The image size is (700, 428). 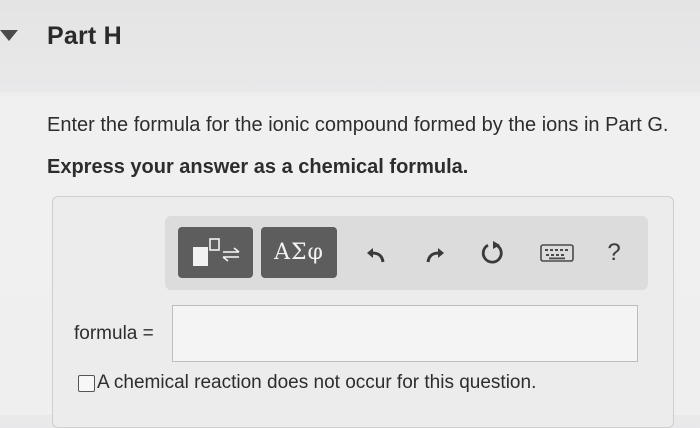 What do you see at coordinates (376, 255) in the screenshot?
I see `undo-icon` at bounding box center [376, 255].